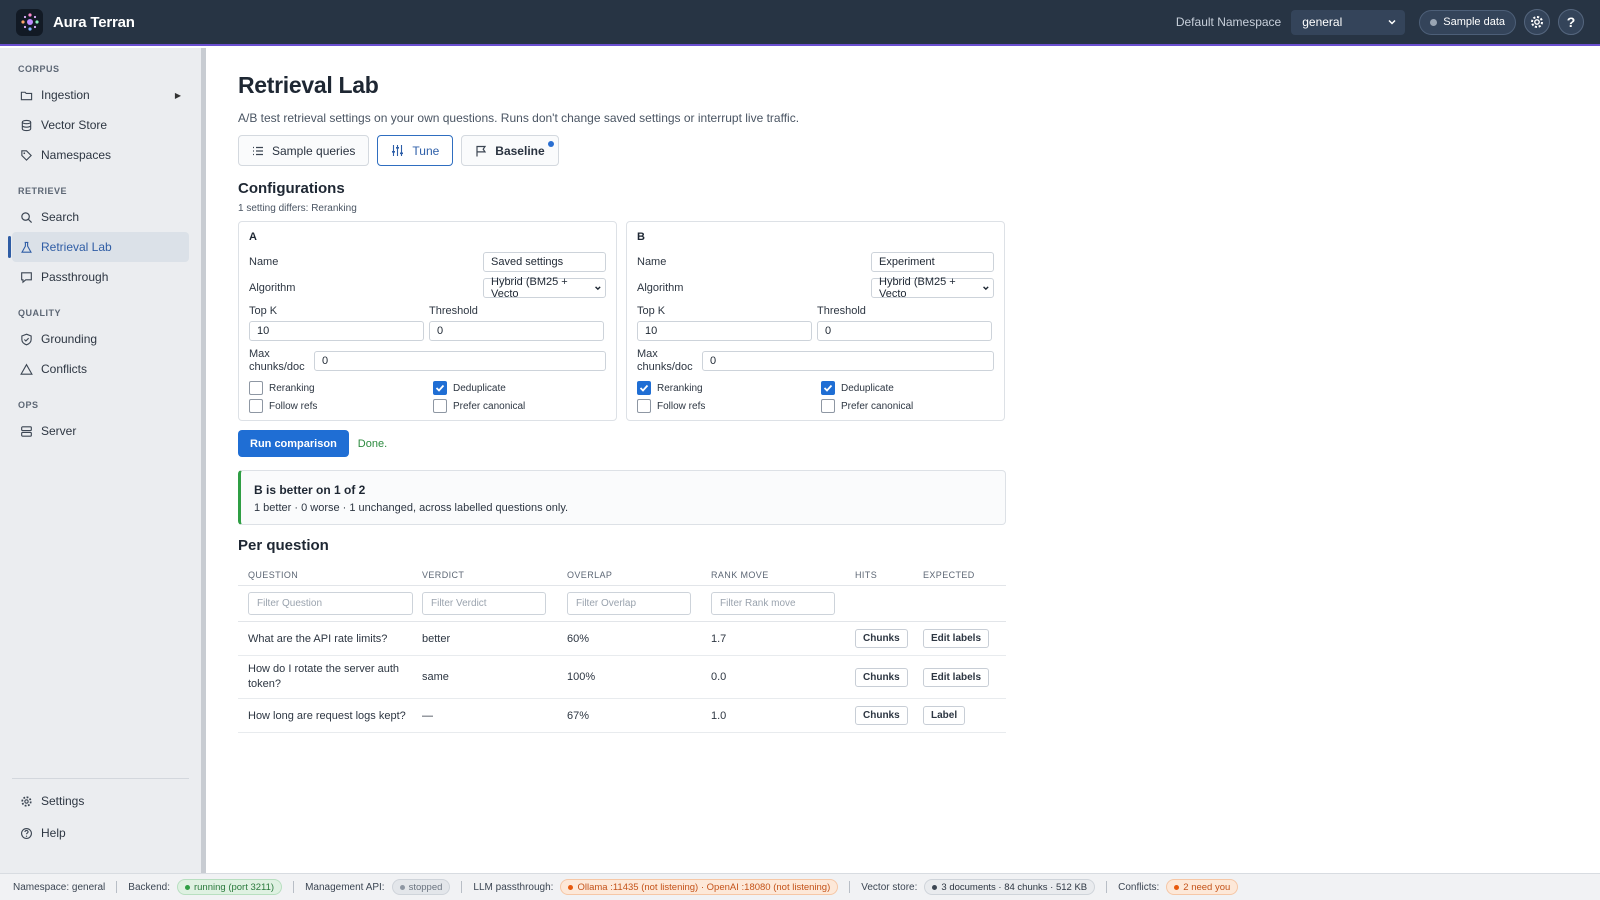  I want to click on filter-rank-move-input: Filter Rank move, so click(773, 603).